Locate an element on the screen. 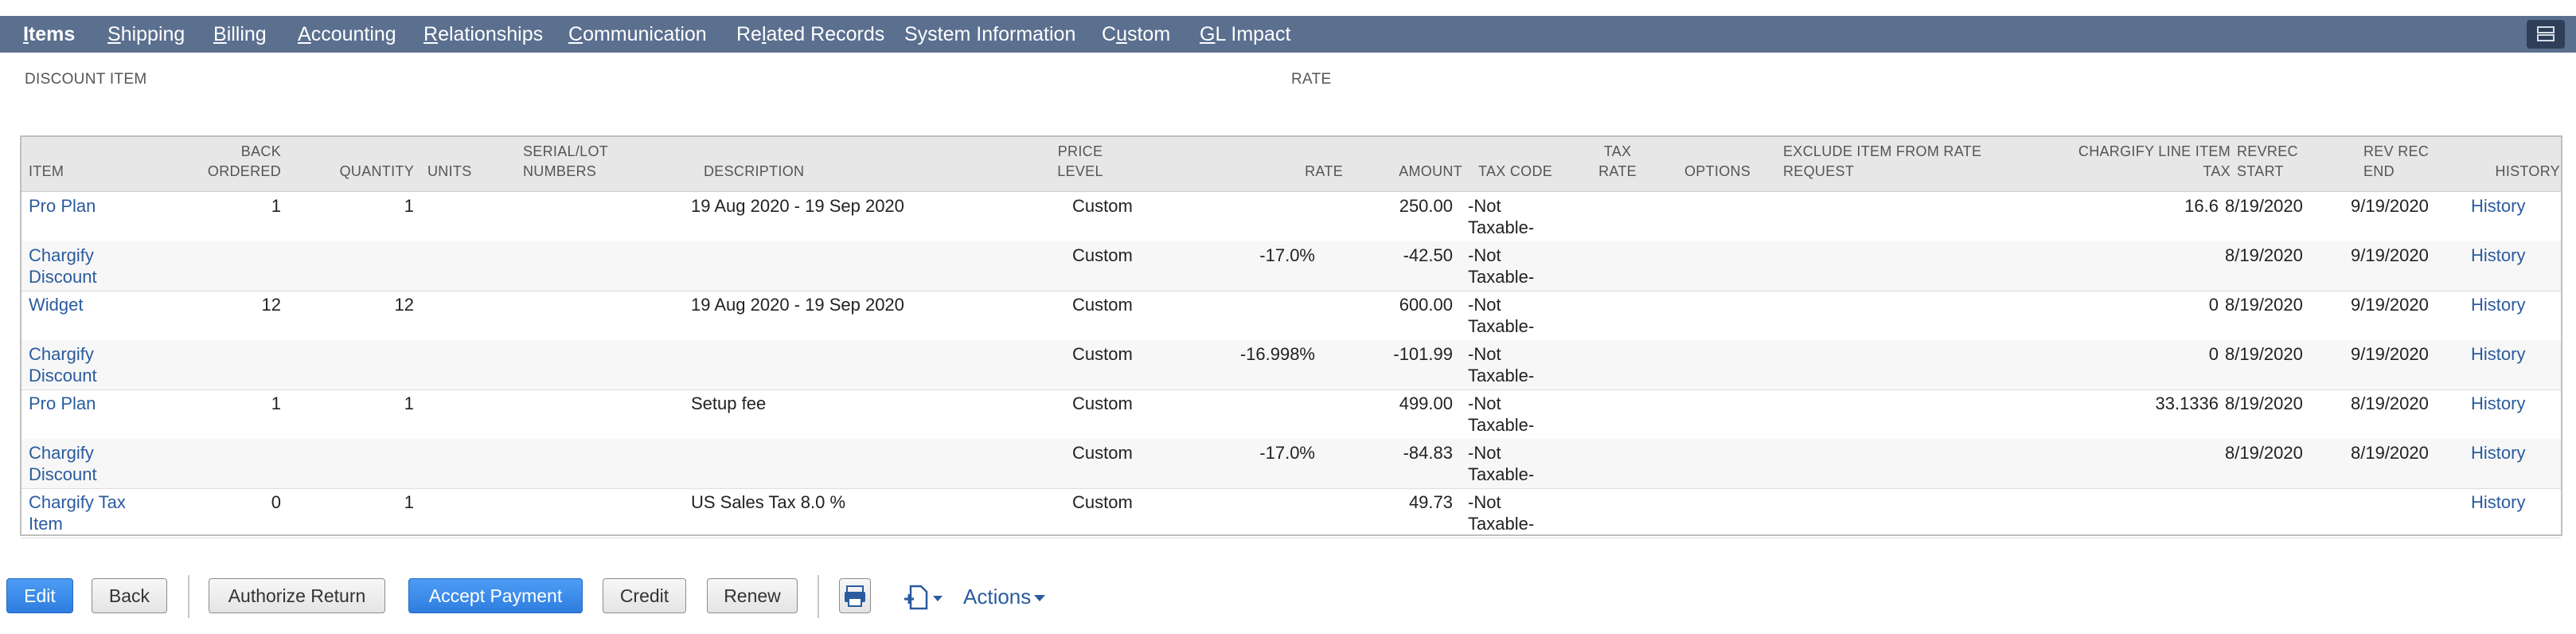 The image size is (2576, 634). column-header-item: ITEM is located at coordinates (76, 172).